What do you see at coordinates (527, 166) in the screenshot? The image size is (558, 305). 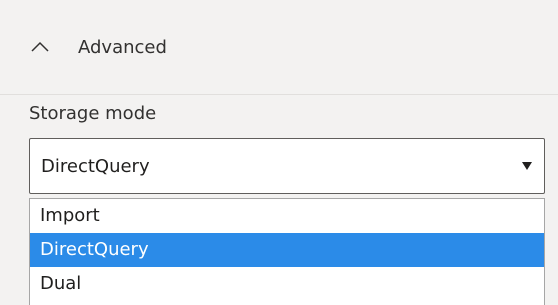 I see `caret-down-icon` at bounding box center [527, 166].